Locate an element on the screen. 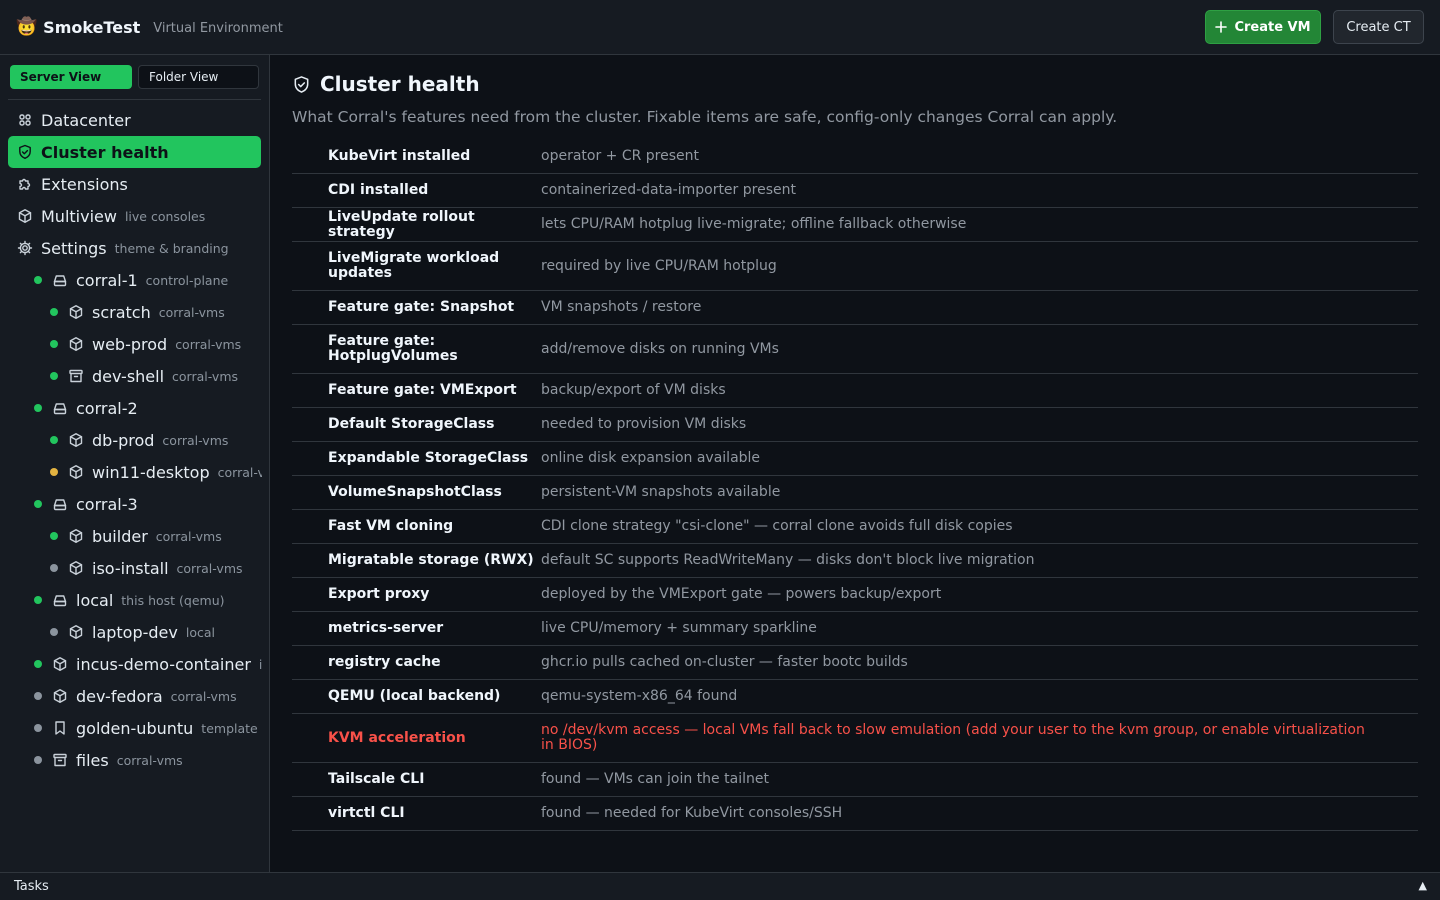 The image size is (1440, 900). tree-item-files: files corral-vms is located at coordinates (131, 760).